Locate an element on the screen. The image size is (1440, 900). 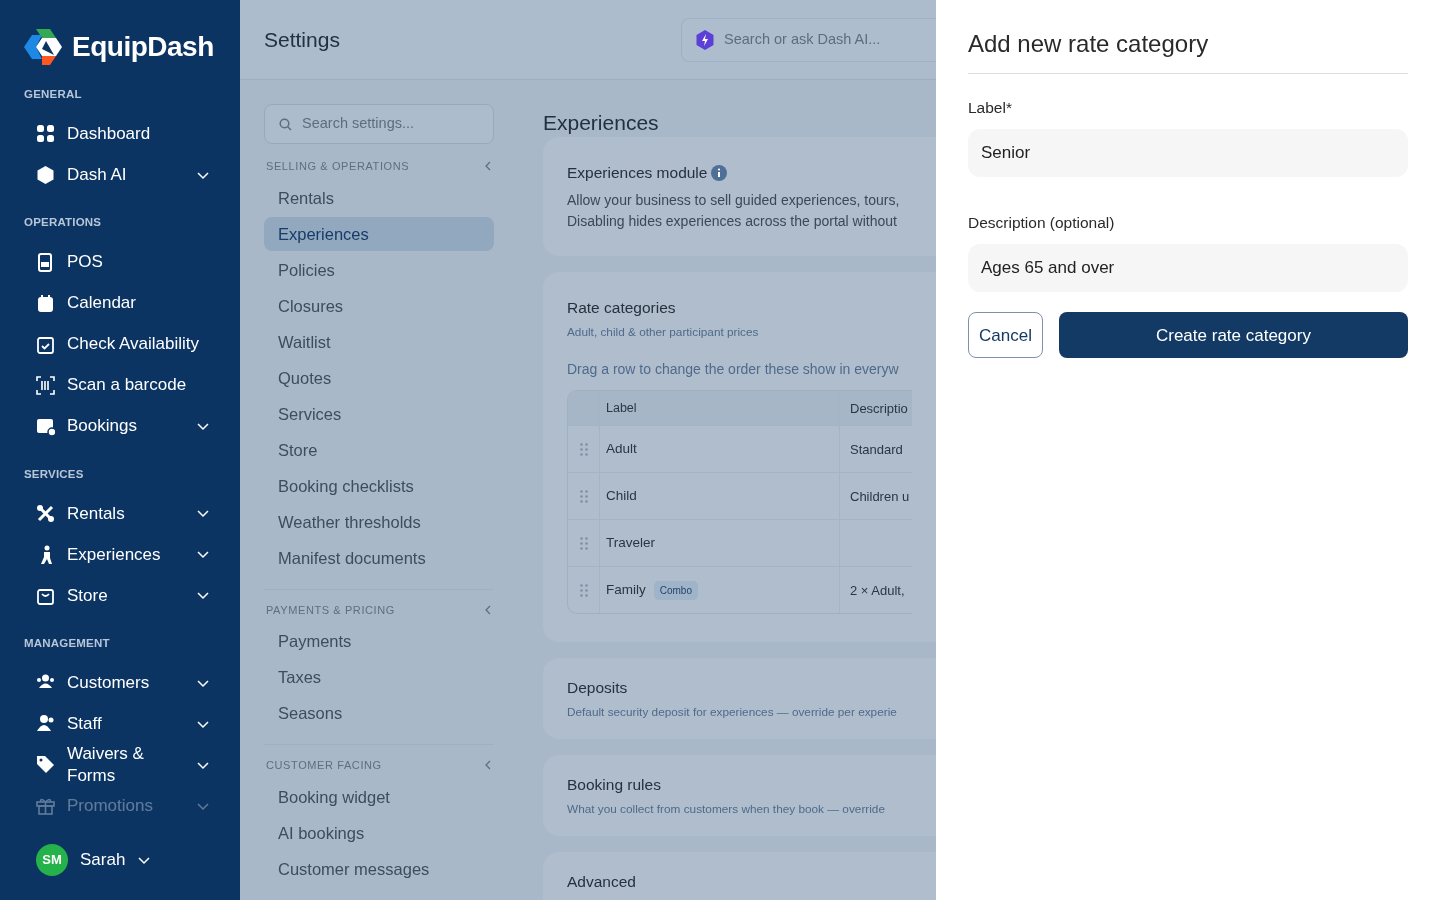
sidebar-item: POS is located at coordinates (120, 262).